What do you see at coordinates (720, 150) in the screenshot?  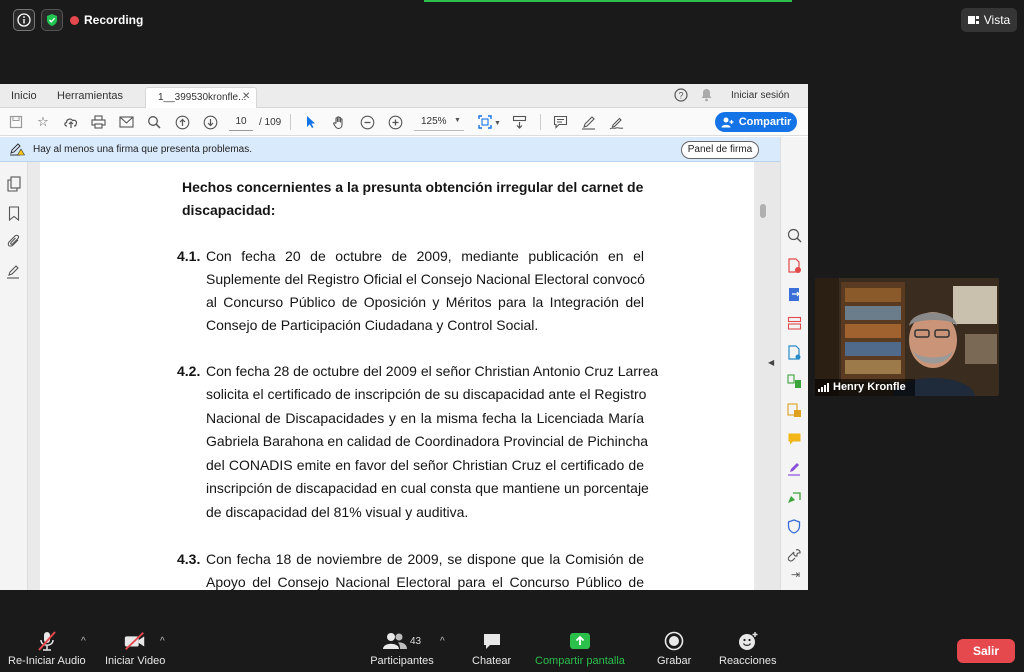 I see `signature-panel-button: Panel de firma` at bounding box center [720, 150].